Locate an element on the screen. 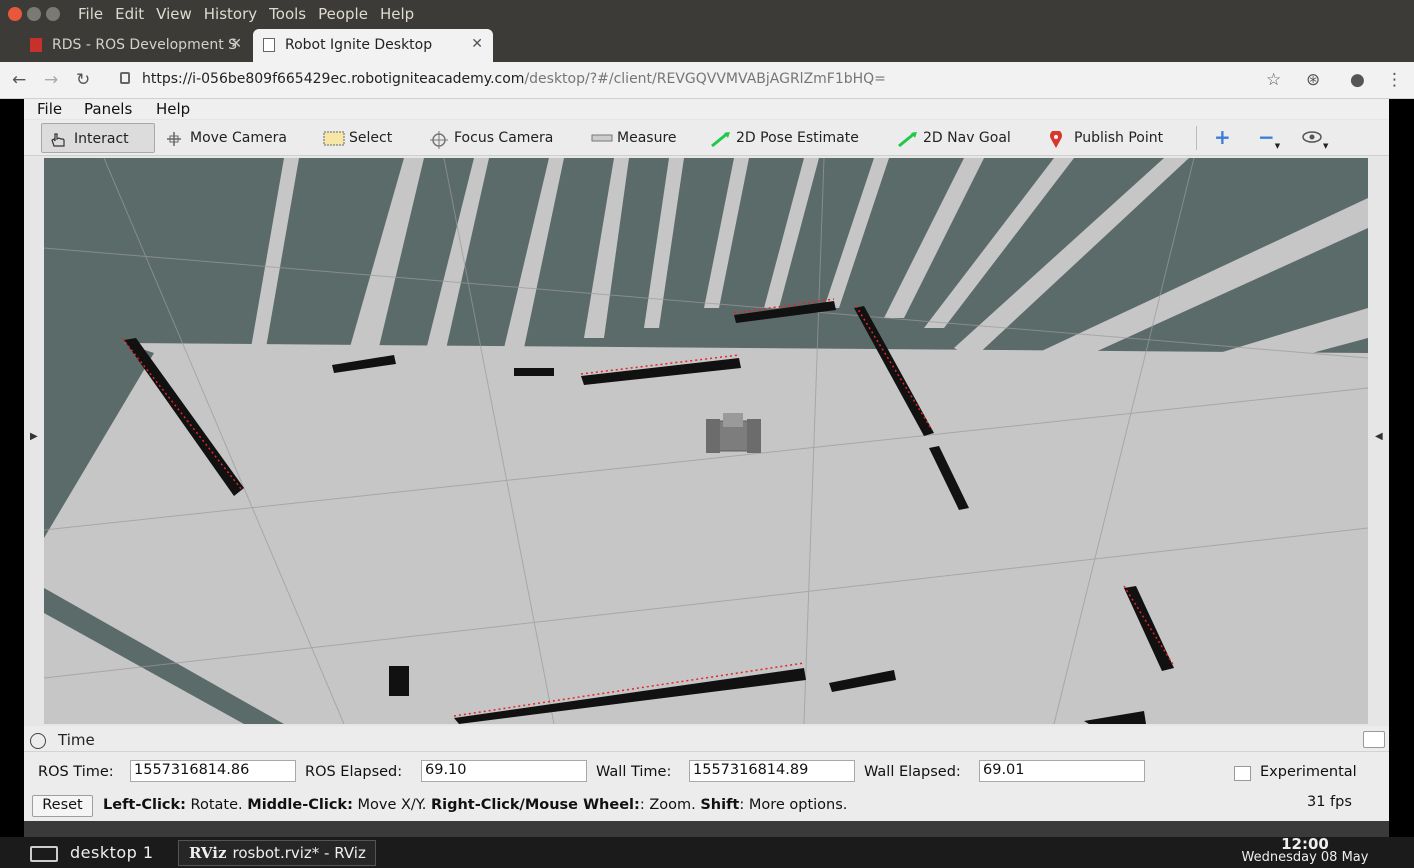 This screenshot has width=1414, height=868. status-middle-click-desc: Move X/Y. is located at coordinates (391, 805).